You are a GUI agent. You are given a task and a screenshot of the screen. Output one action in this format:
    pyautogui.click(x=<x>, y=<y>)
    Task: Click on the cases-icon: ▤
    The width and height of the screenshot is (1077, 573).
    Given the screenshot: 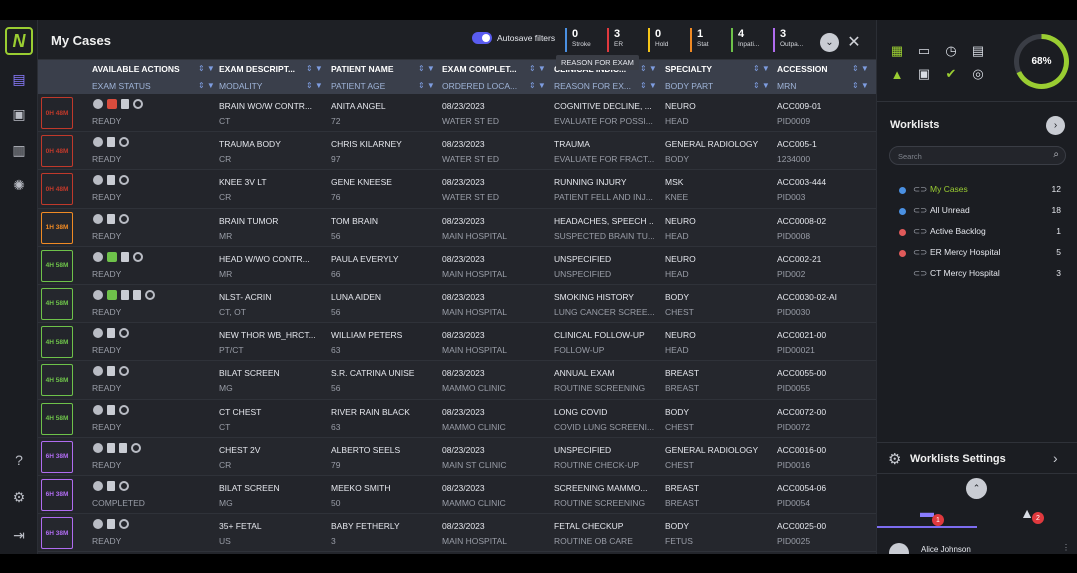 What is the action you would take?
    pyautogui.click(x=19, y=79)
    